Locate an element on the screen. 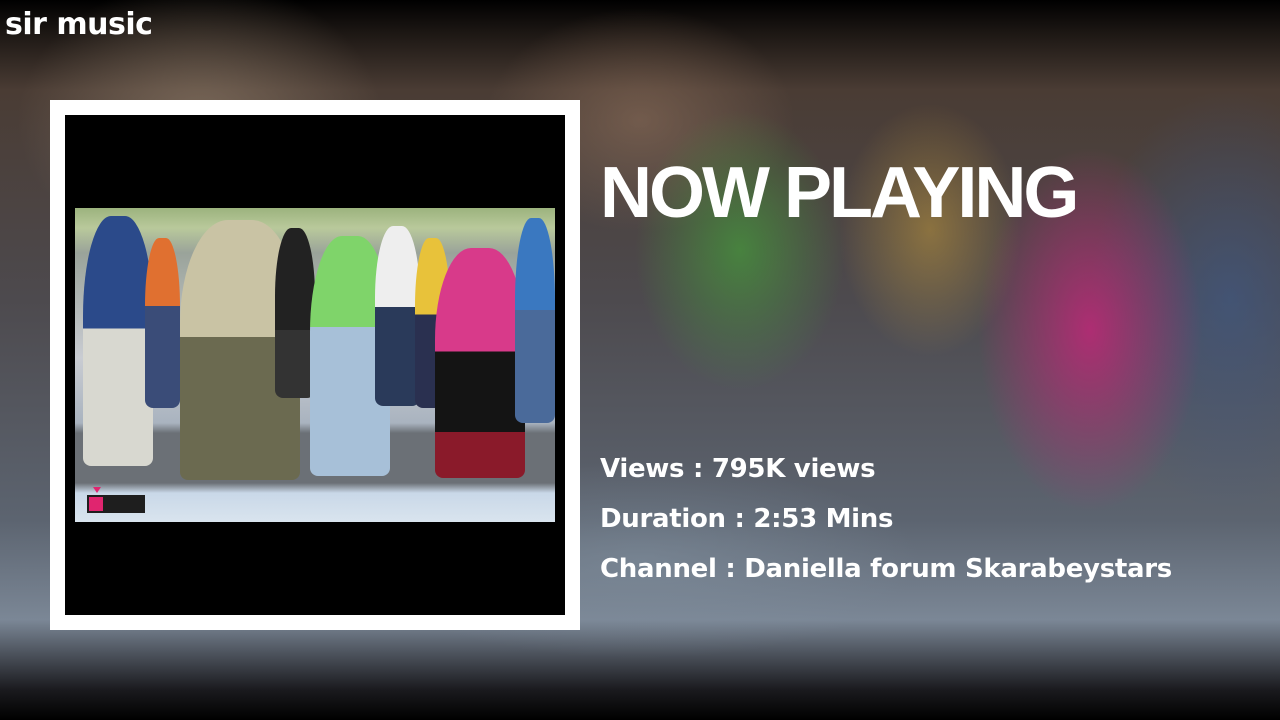  views-row: Views : 795K views is located at coordinates (738, 469).